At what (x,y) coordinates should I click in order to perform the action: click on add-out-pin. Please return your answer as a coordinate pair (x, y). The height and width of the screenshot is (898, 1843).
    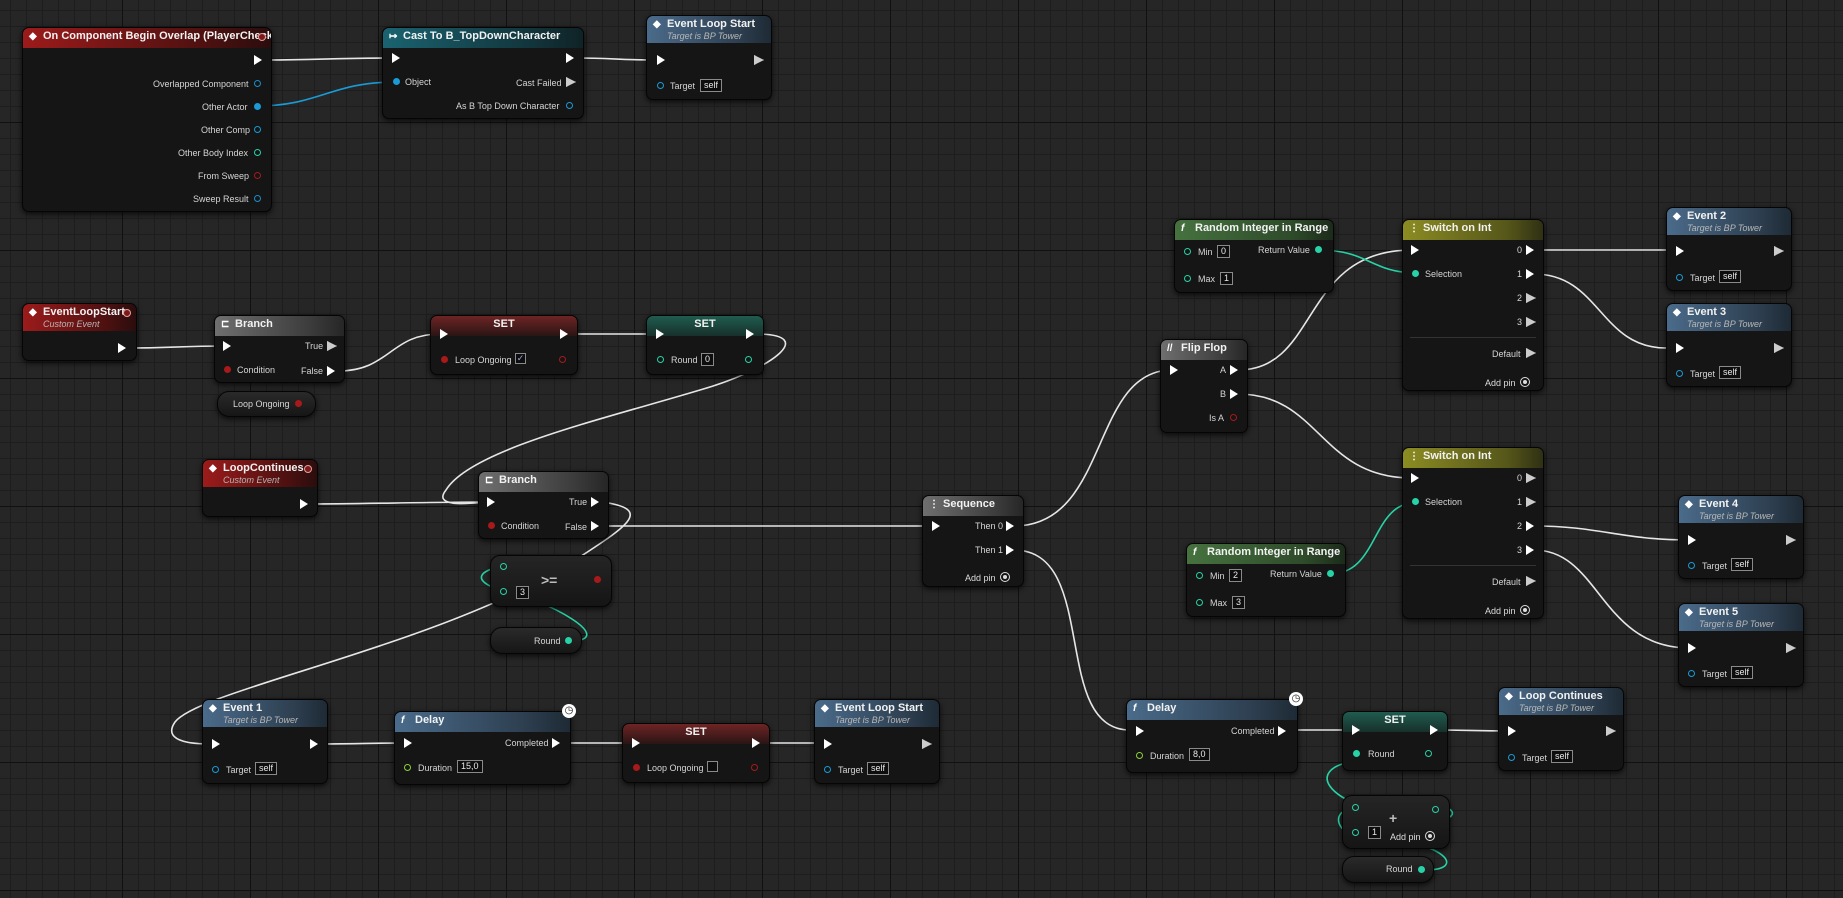
    Looking at the image, I should click on (1435, 809).